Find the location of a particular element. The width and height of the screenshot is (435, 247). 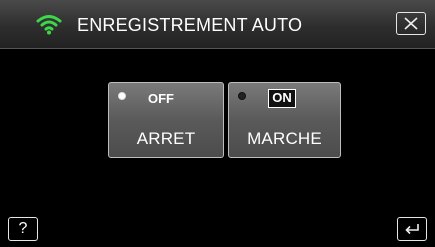

help-button: ? is located at coordinates (23, 229).